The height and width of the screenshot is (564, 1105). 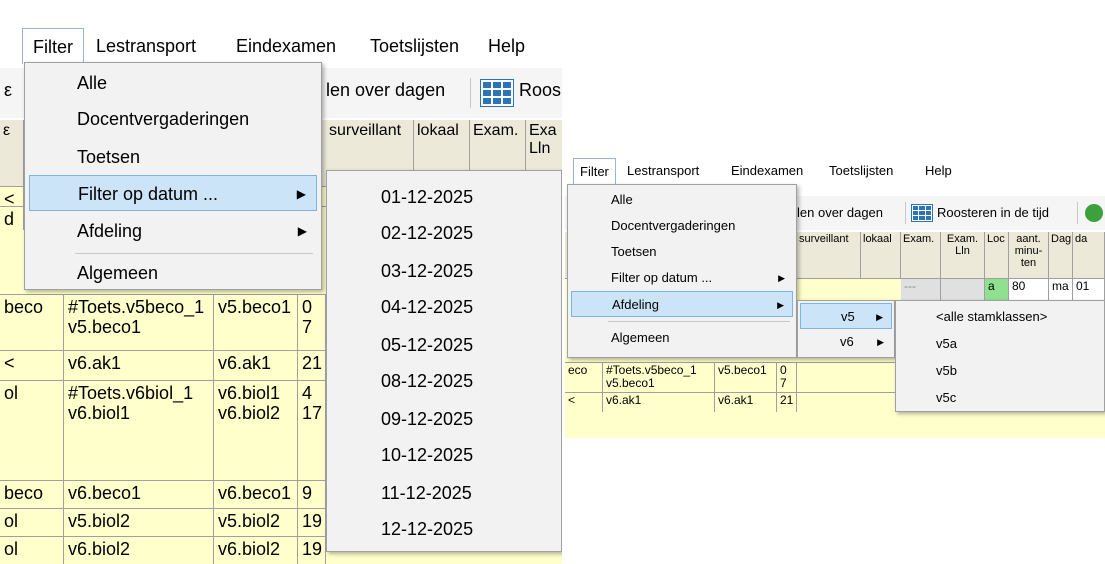 What do you see at coordinates (1061, 255) in the screenshot?
I see `header-dag: Dag` at bounding box center [1061, 255].